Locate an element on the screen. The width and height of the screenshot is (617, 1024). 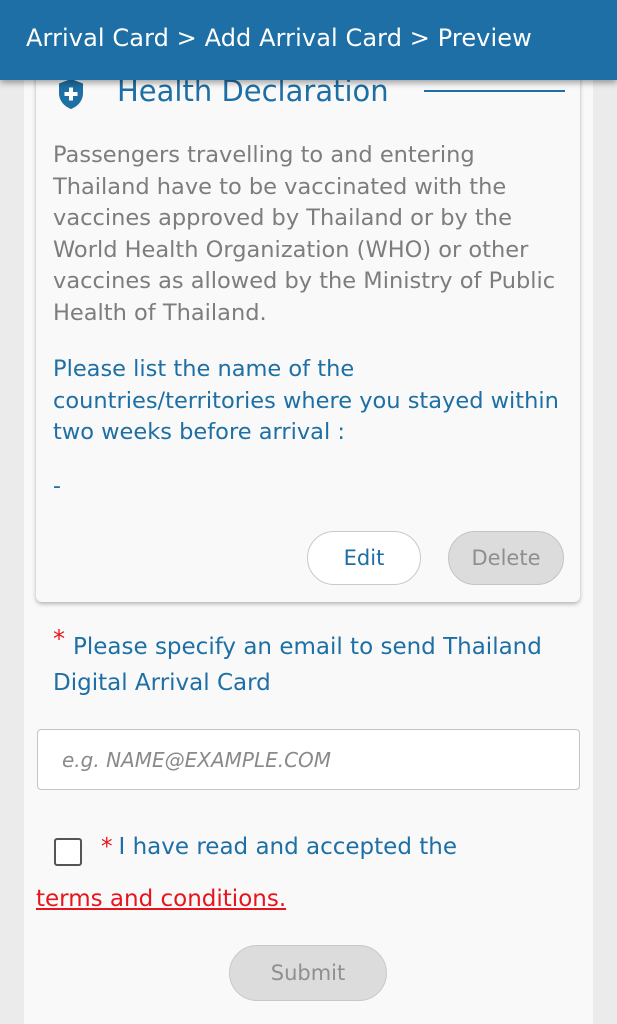
terms-checkbox is located at coordinates (68, 852).